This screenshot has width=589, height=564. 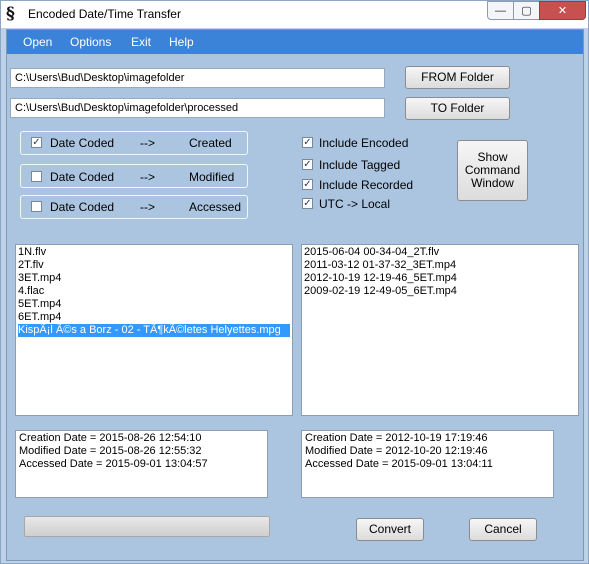 What do you see at coordinates (154, 265) in the screenshot?
I see `source-file-item: 2T.flv` at bounding box center [154, 265].